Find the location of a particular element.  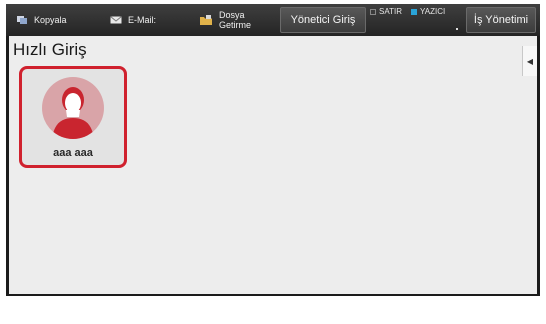

email-label: E-Mail: is located at coordinates (142, 20).